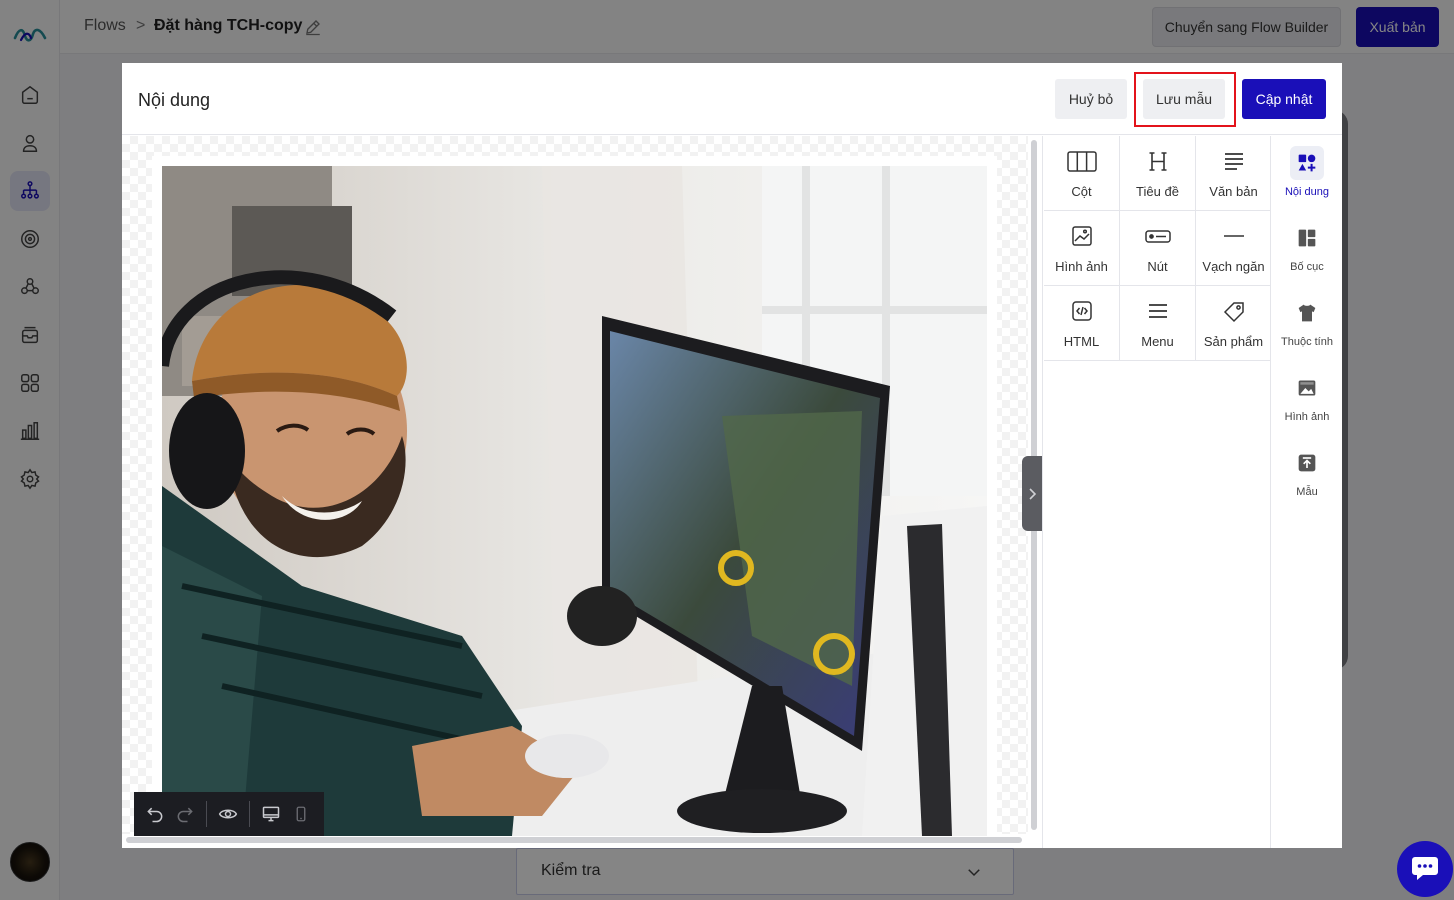 Image resolution: width=1454 pixels, height=900 pixels. I want to click on block-label: Văn bản, so click(1233, 191).